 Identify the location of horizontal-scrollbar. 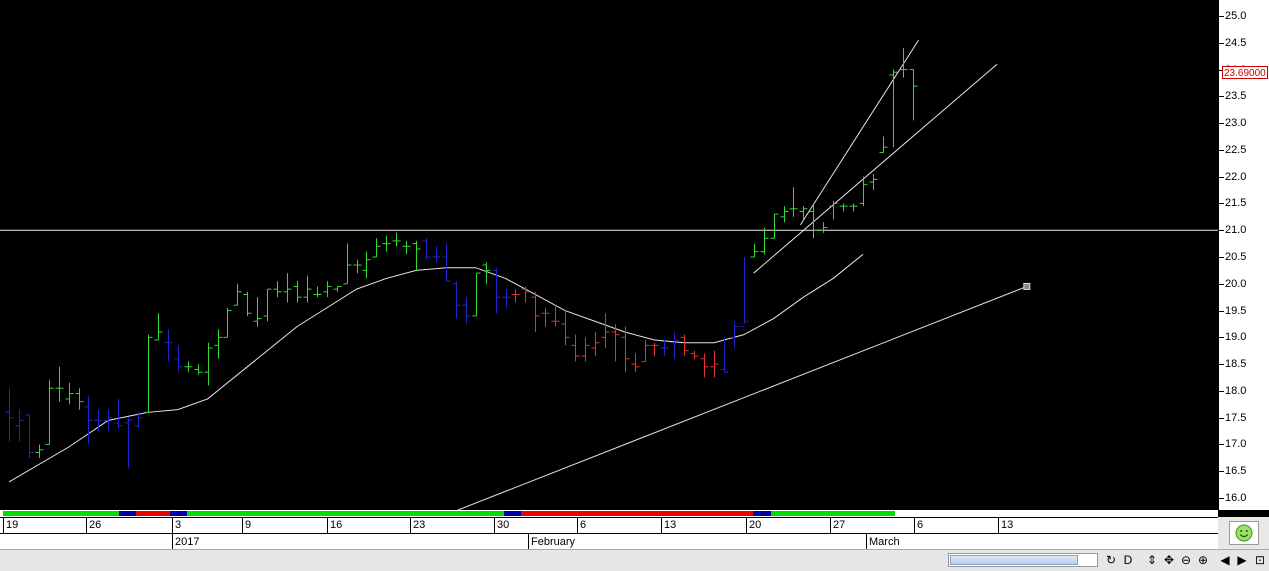
(1023, 560).